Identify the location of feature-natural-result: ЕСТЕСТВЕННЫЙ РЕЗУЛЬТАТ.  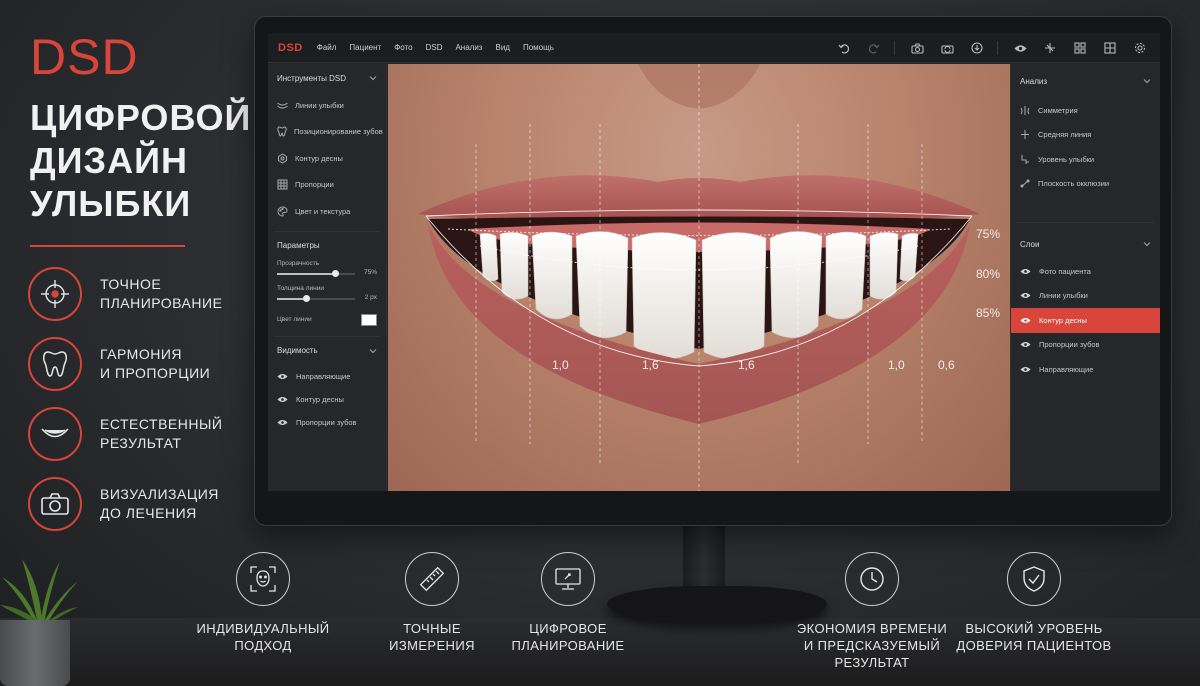
(143, 434).